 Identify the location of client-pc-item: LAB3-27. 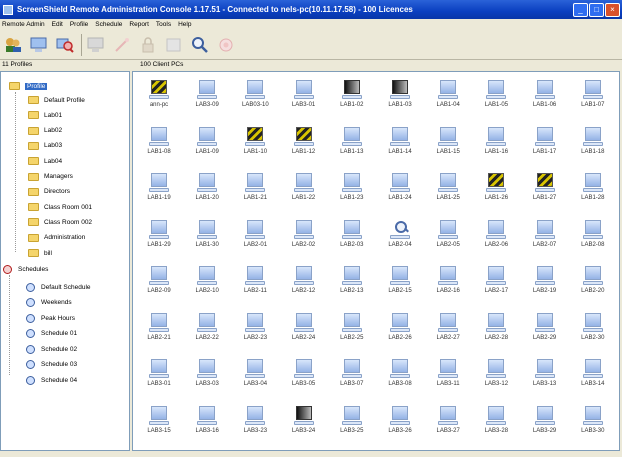
(448, 425).